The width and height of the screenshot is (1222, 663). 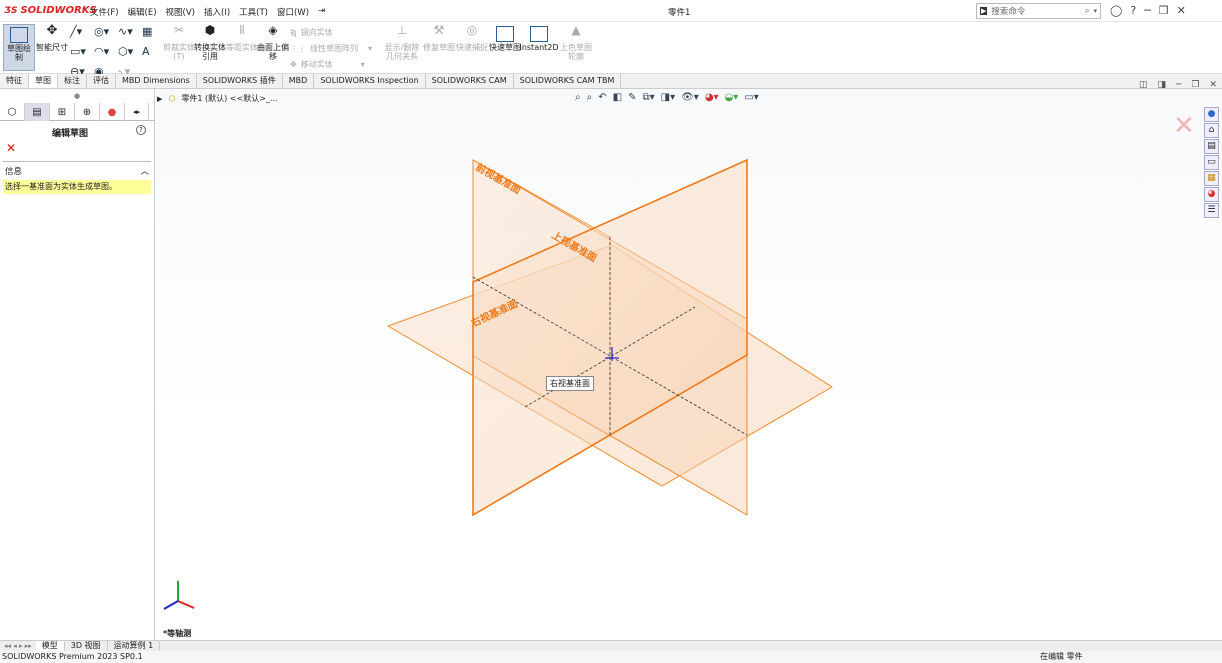 I want to click on solidworks-logo: ƷS SOLIDWORKS, so click(x=50, y=10).